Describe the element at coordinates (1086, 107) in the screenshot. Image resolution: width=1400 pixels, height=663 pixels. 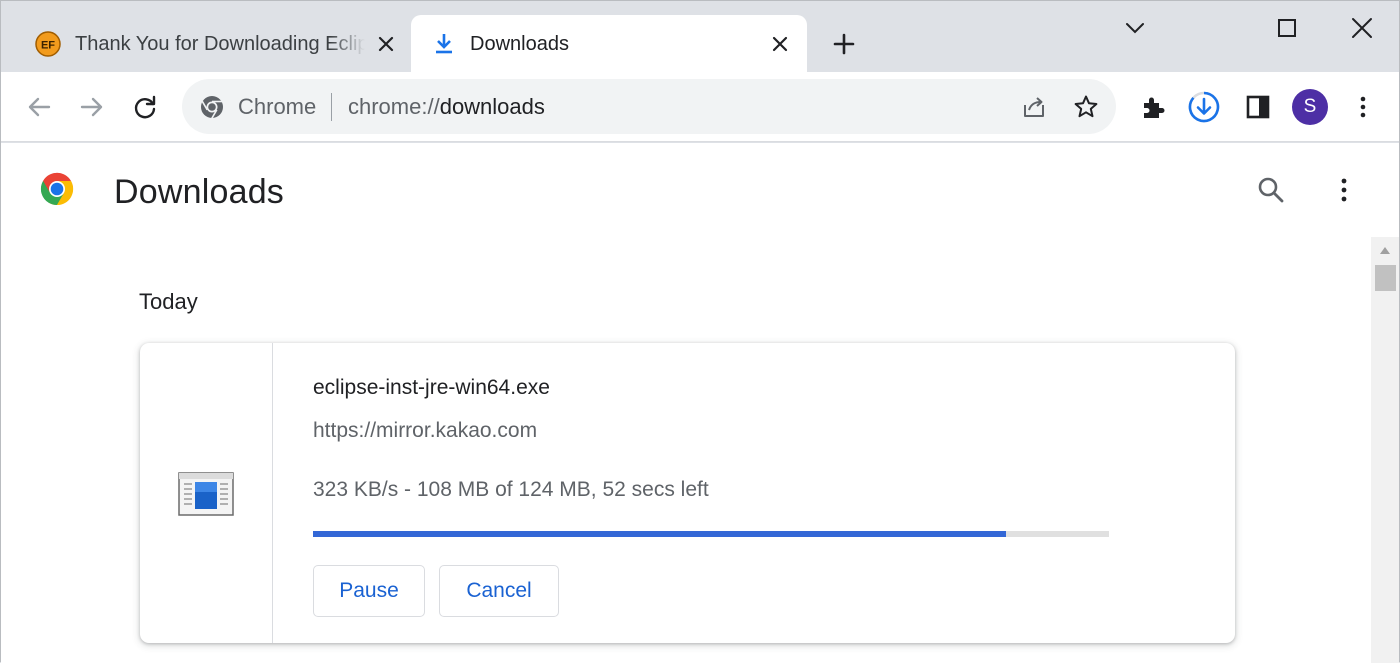
I see `star-icon` at that location.